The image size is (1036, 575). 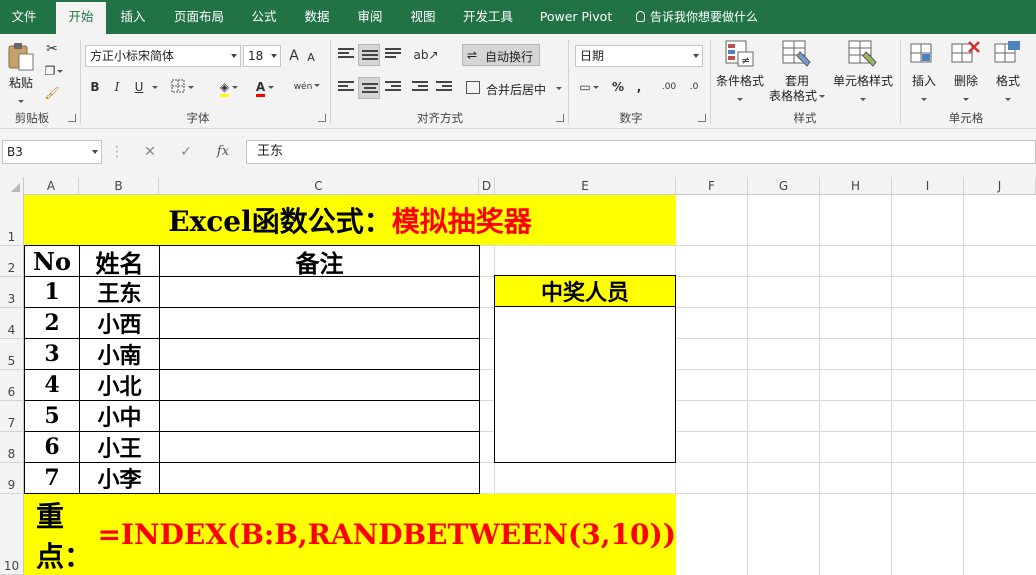 What do you see at coordinates (369, 55) in the screenshot?
I see `align-middle-button` at bounding box center [369, 55].